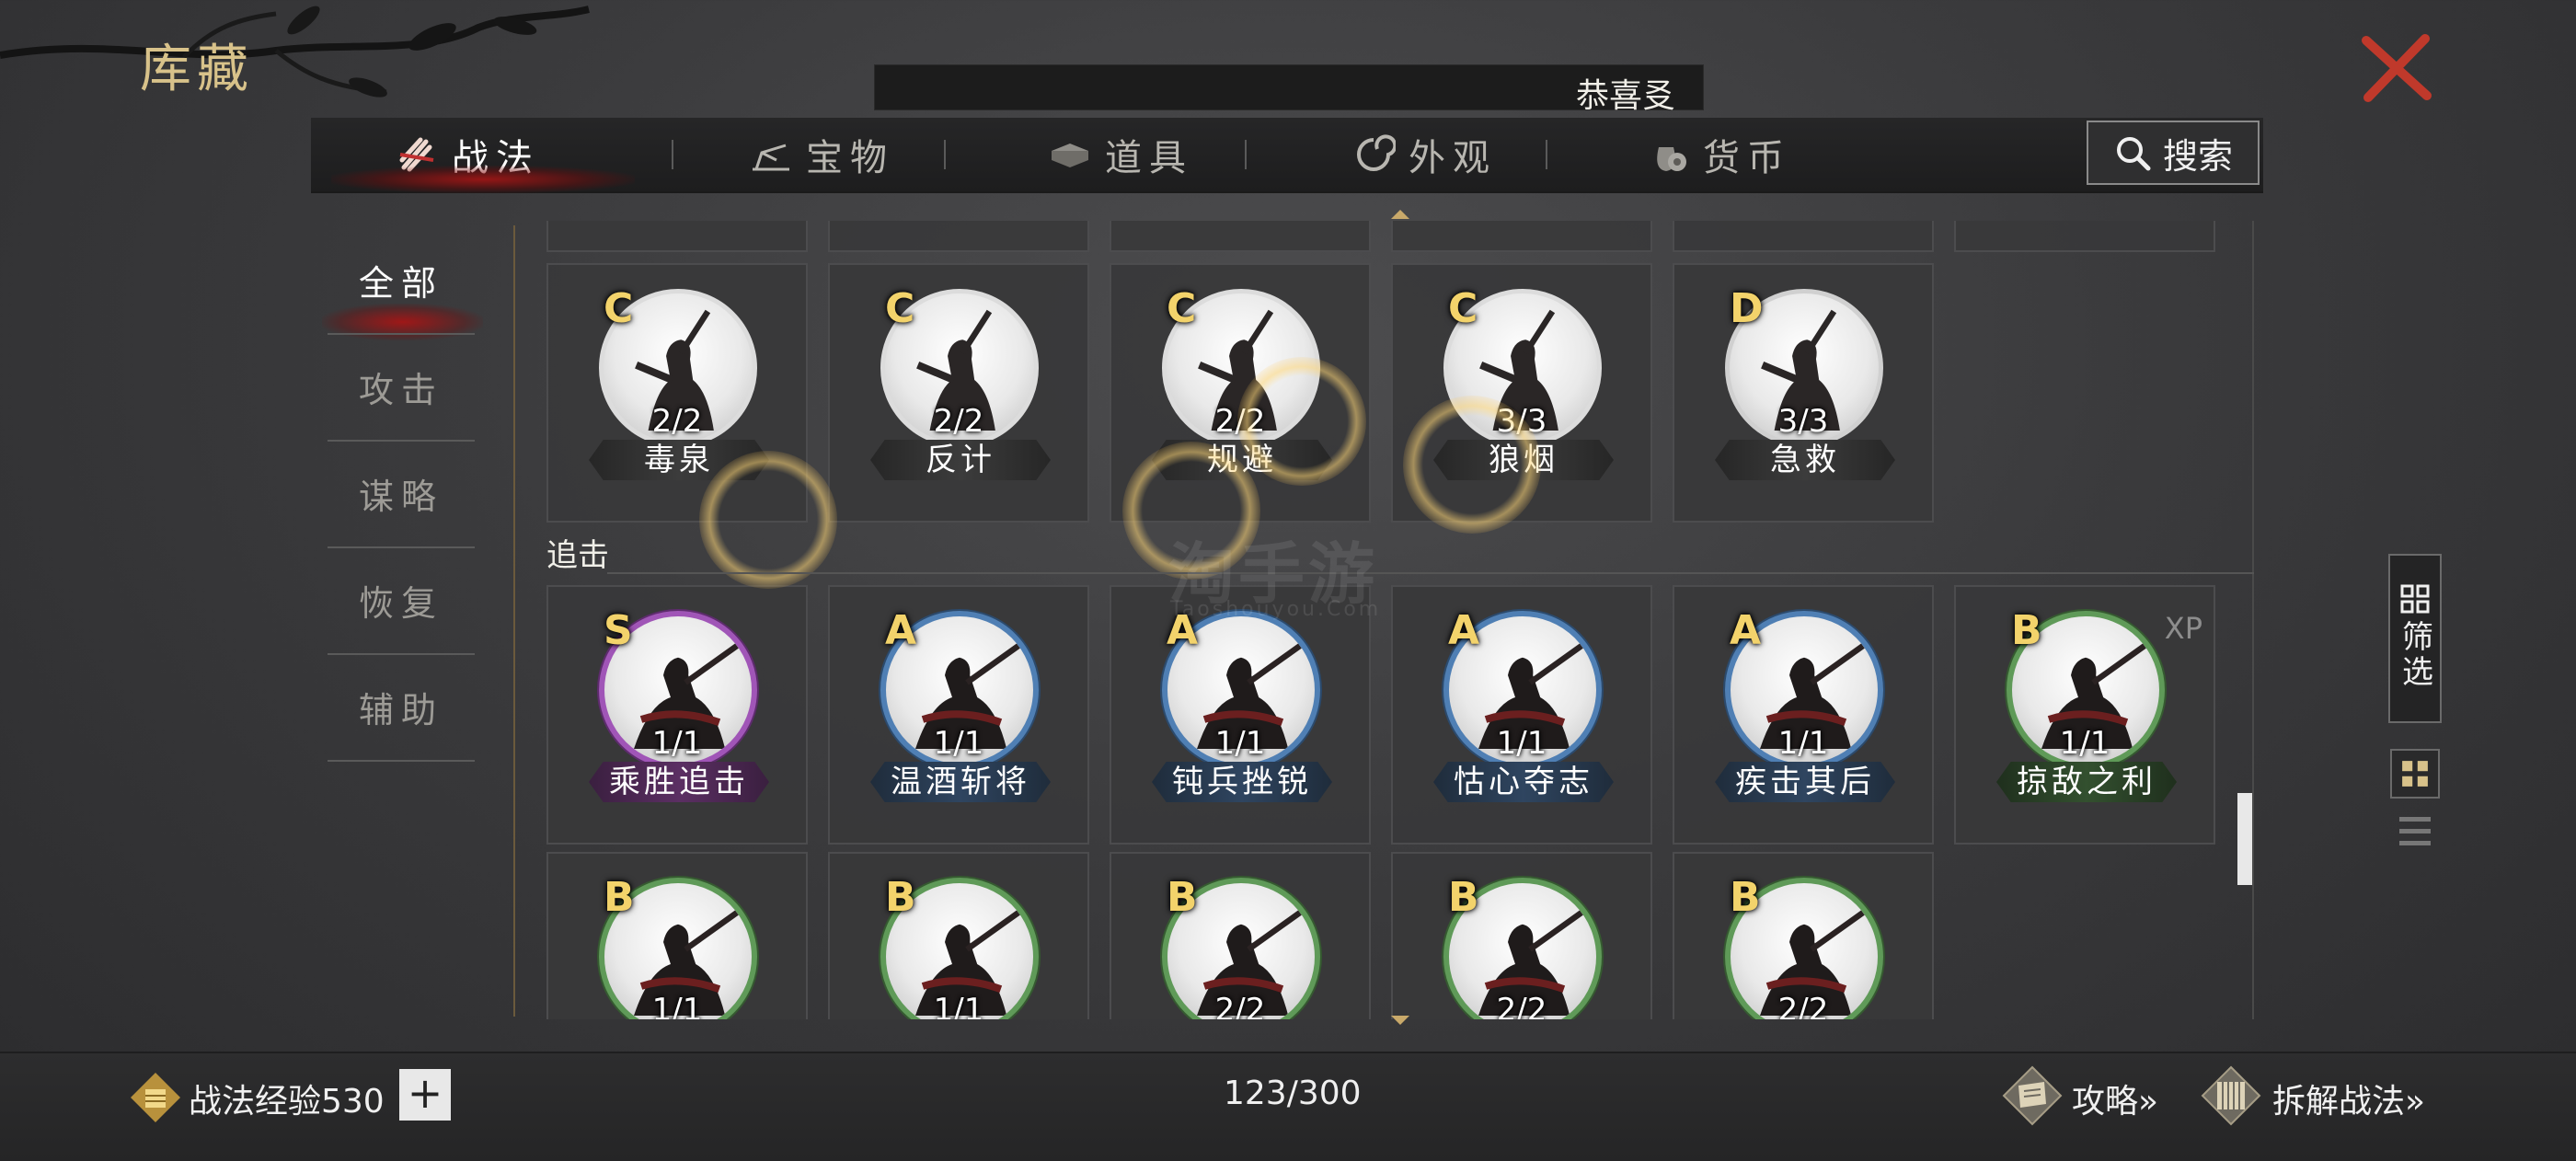 The height and width of the screenshot is (1161, 2576). I want to click on skill-name: 狼烟, so click(1523, 460).